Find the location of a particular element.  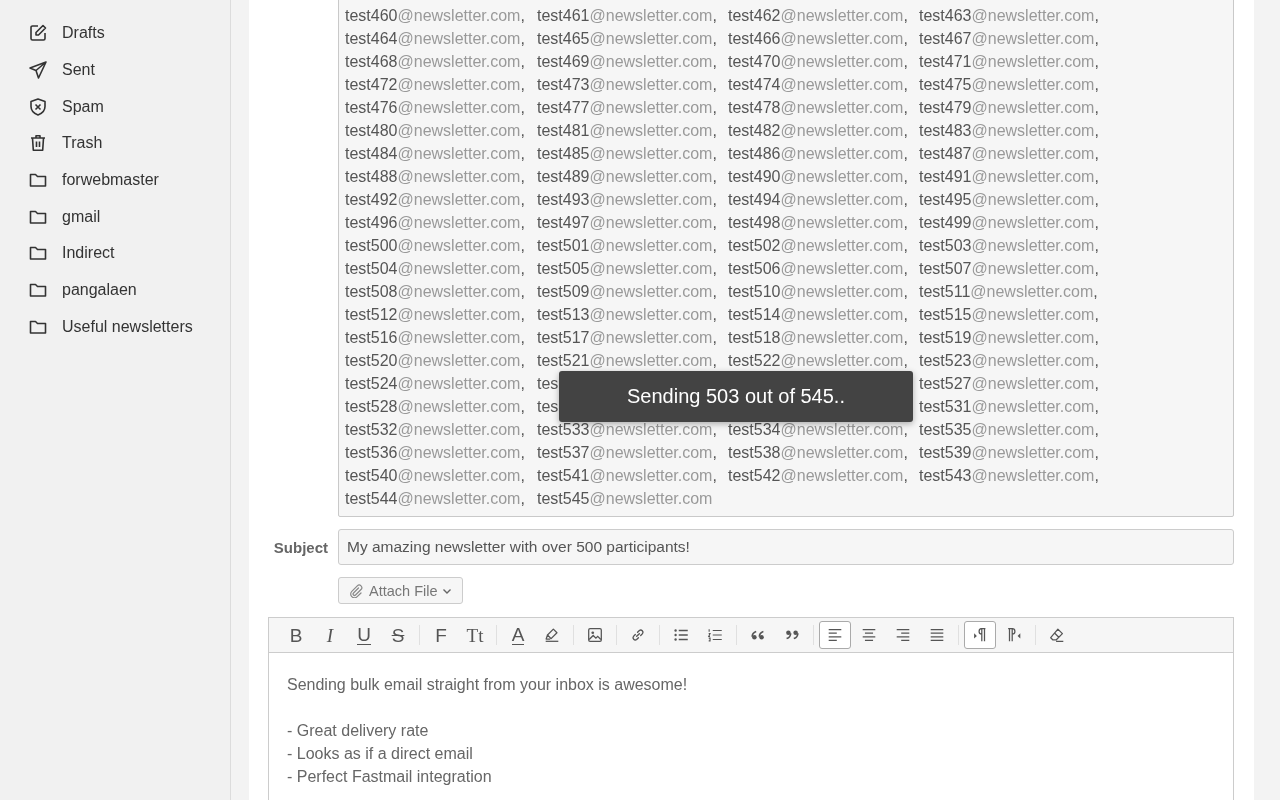

recipient-address: test511@newsletter.com, is located at coordinates (1008, 291).